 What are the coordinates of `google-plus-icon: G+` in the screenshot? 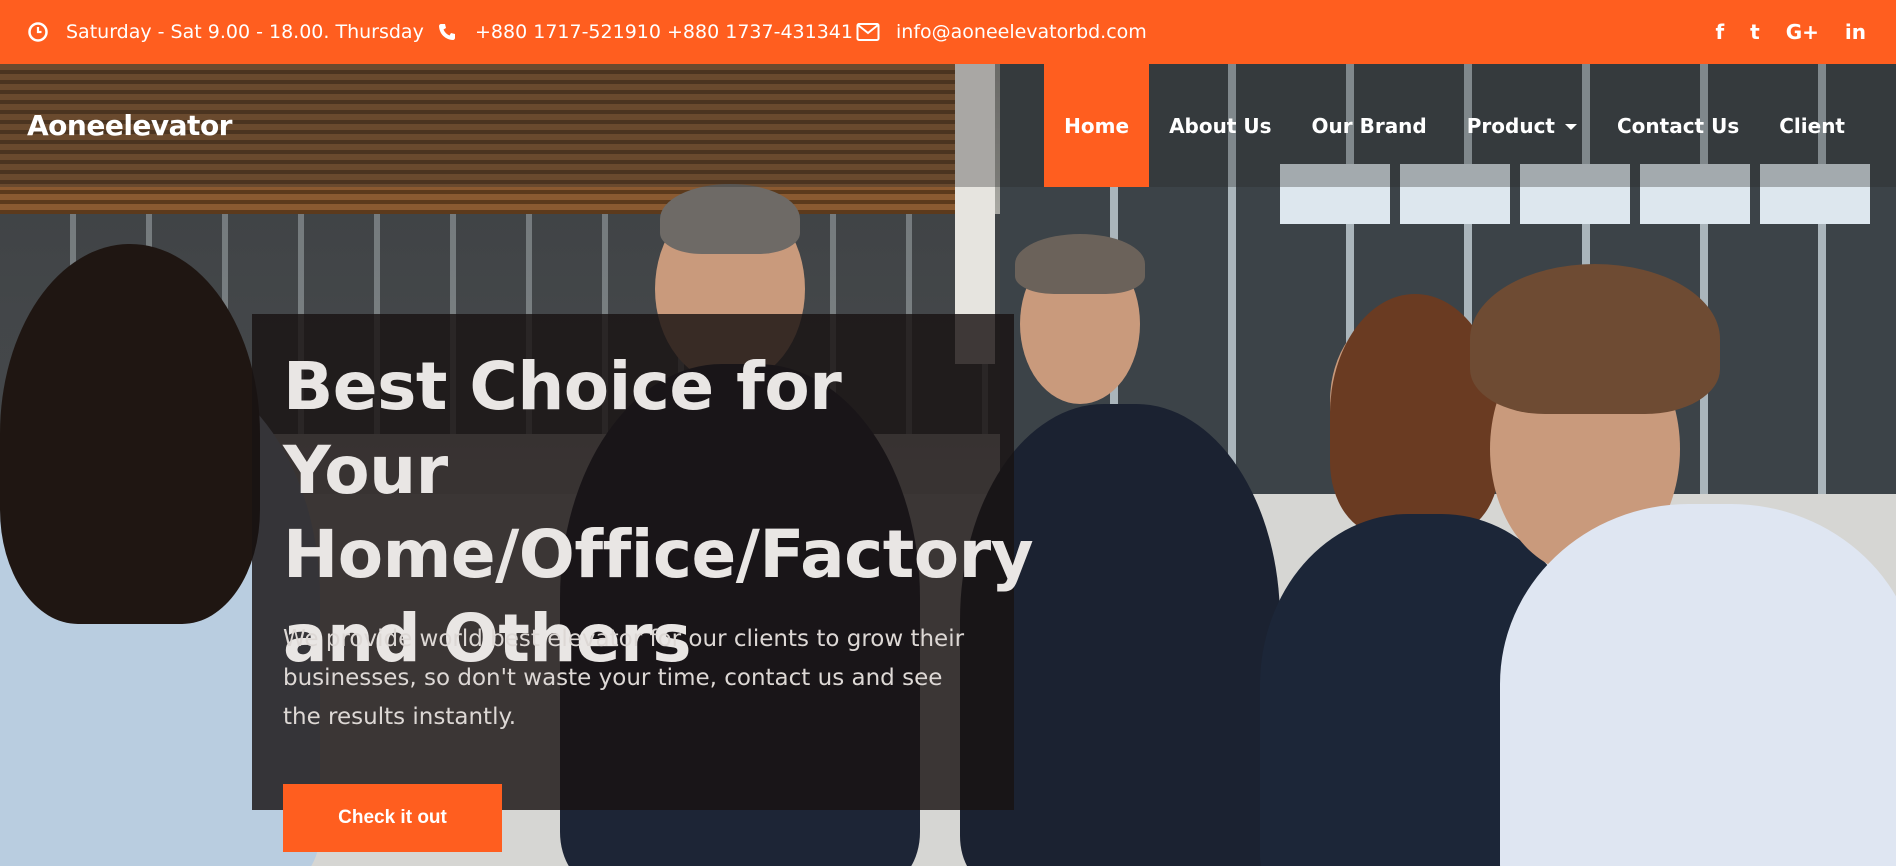 It's located at (1802, 32).